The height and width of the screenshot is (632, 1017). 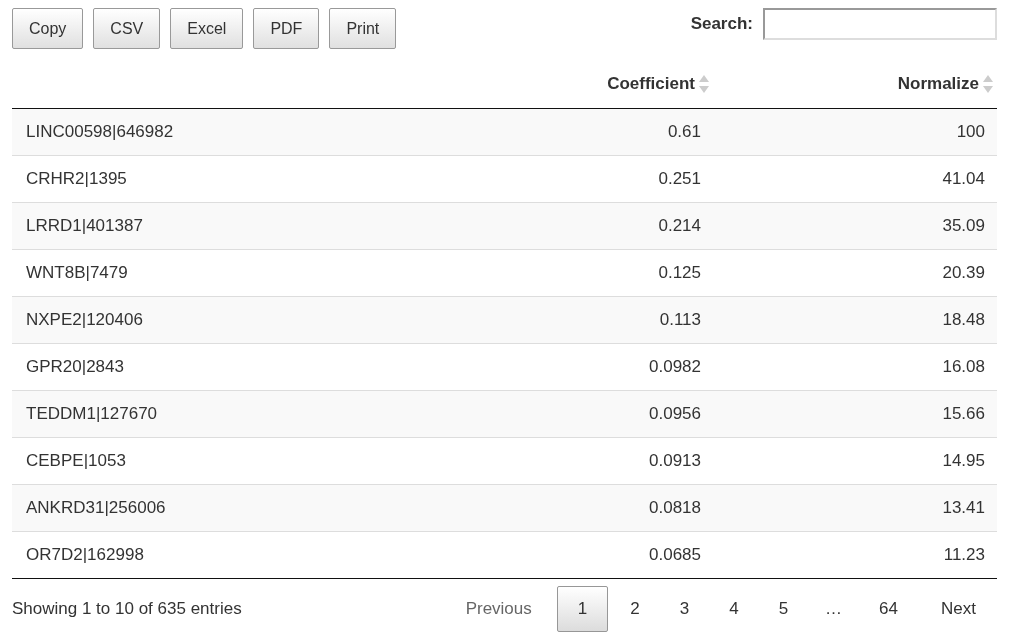 I want to click on page-button: 64, so click(x=889, y=609).